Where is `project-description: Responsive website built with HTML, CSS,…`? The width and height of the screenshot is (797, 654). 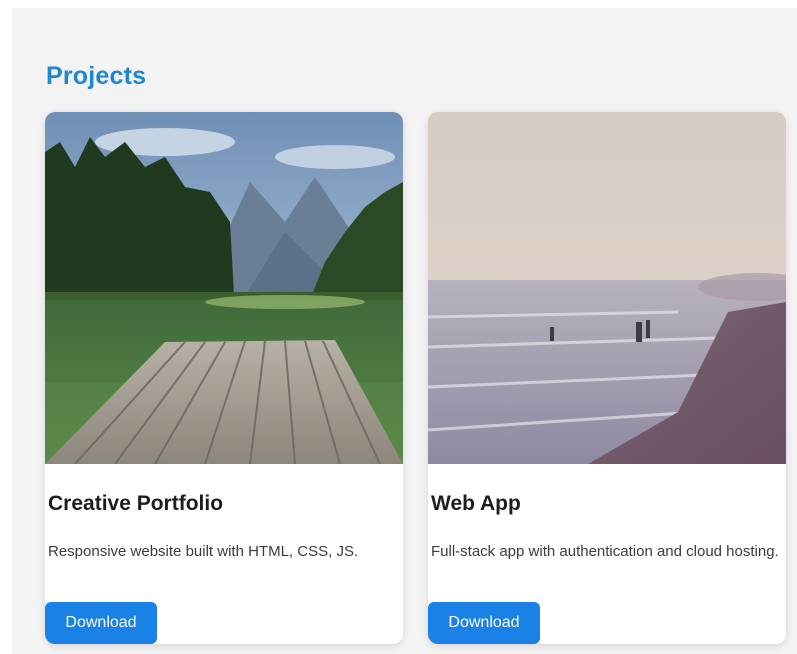 project-description: Responsive website built with HTML, CSS,… is located at coordinates (203, 551).